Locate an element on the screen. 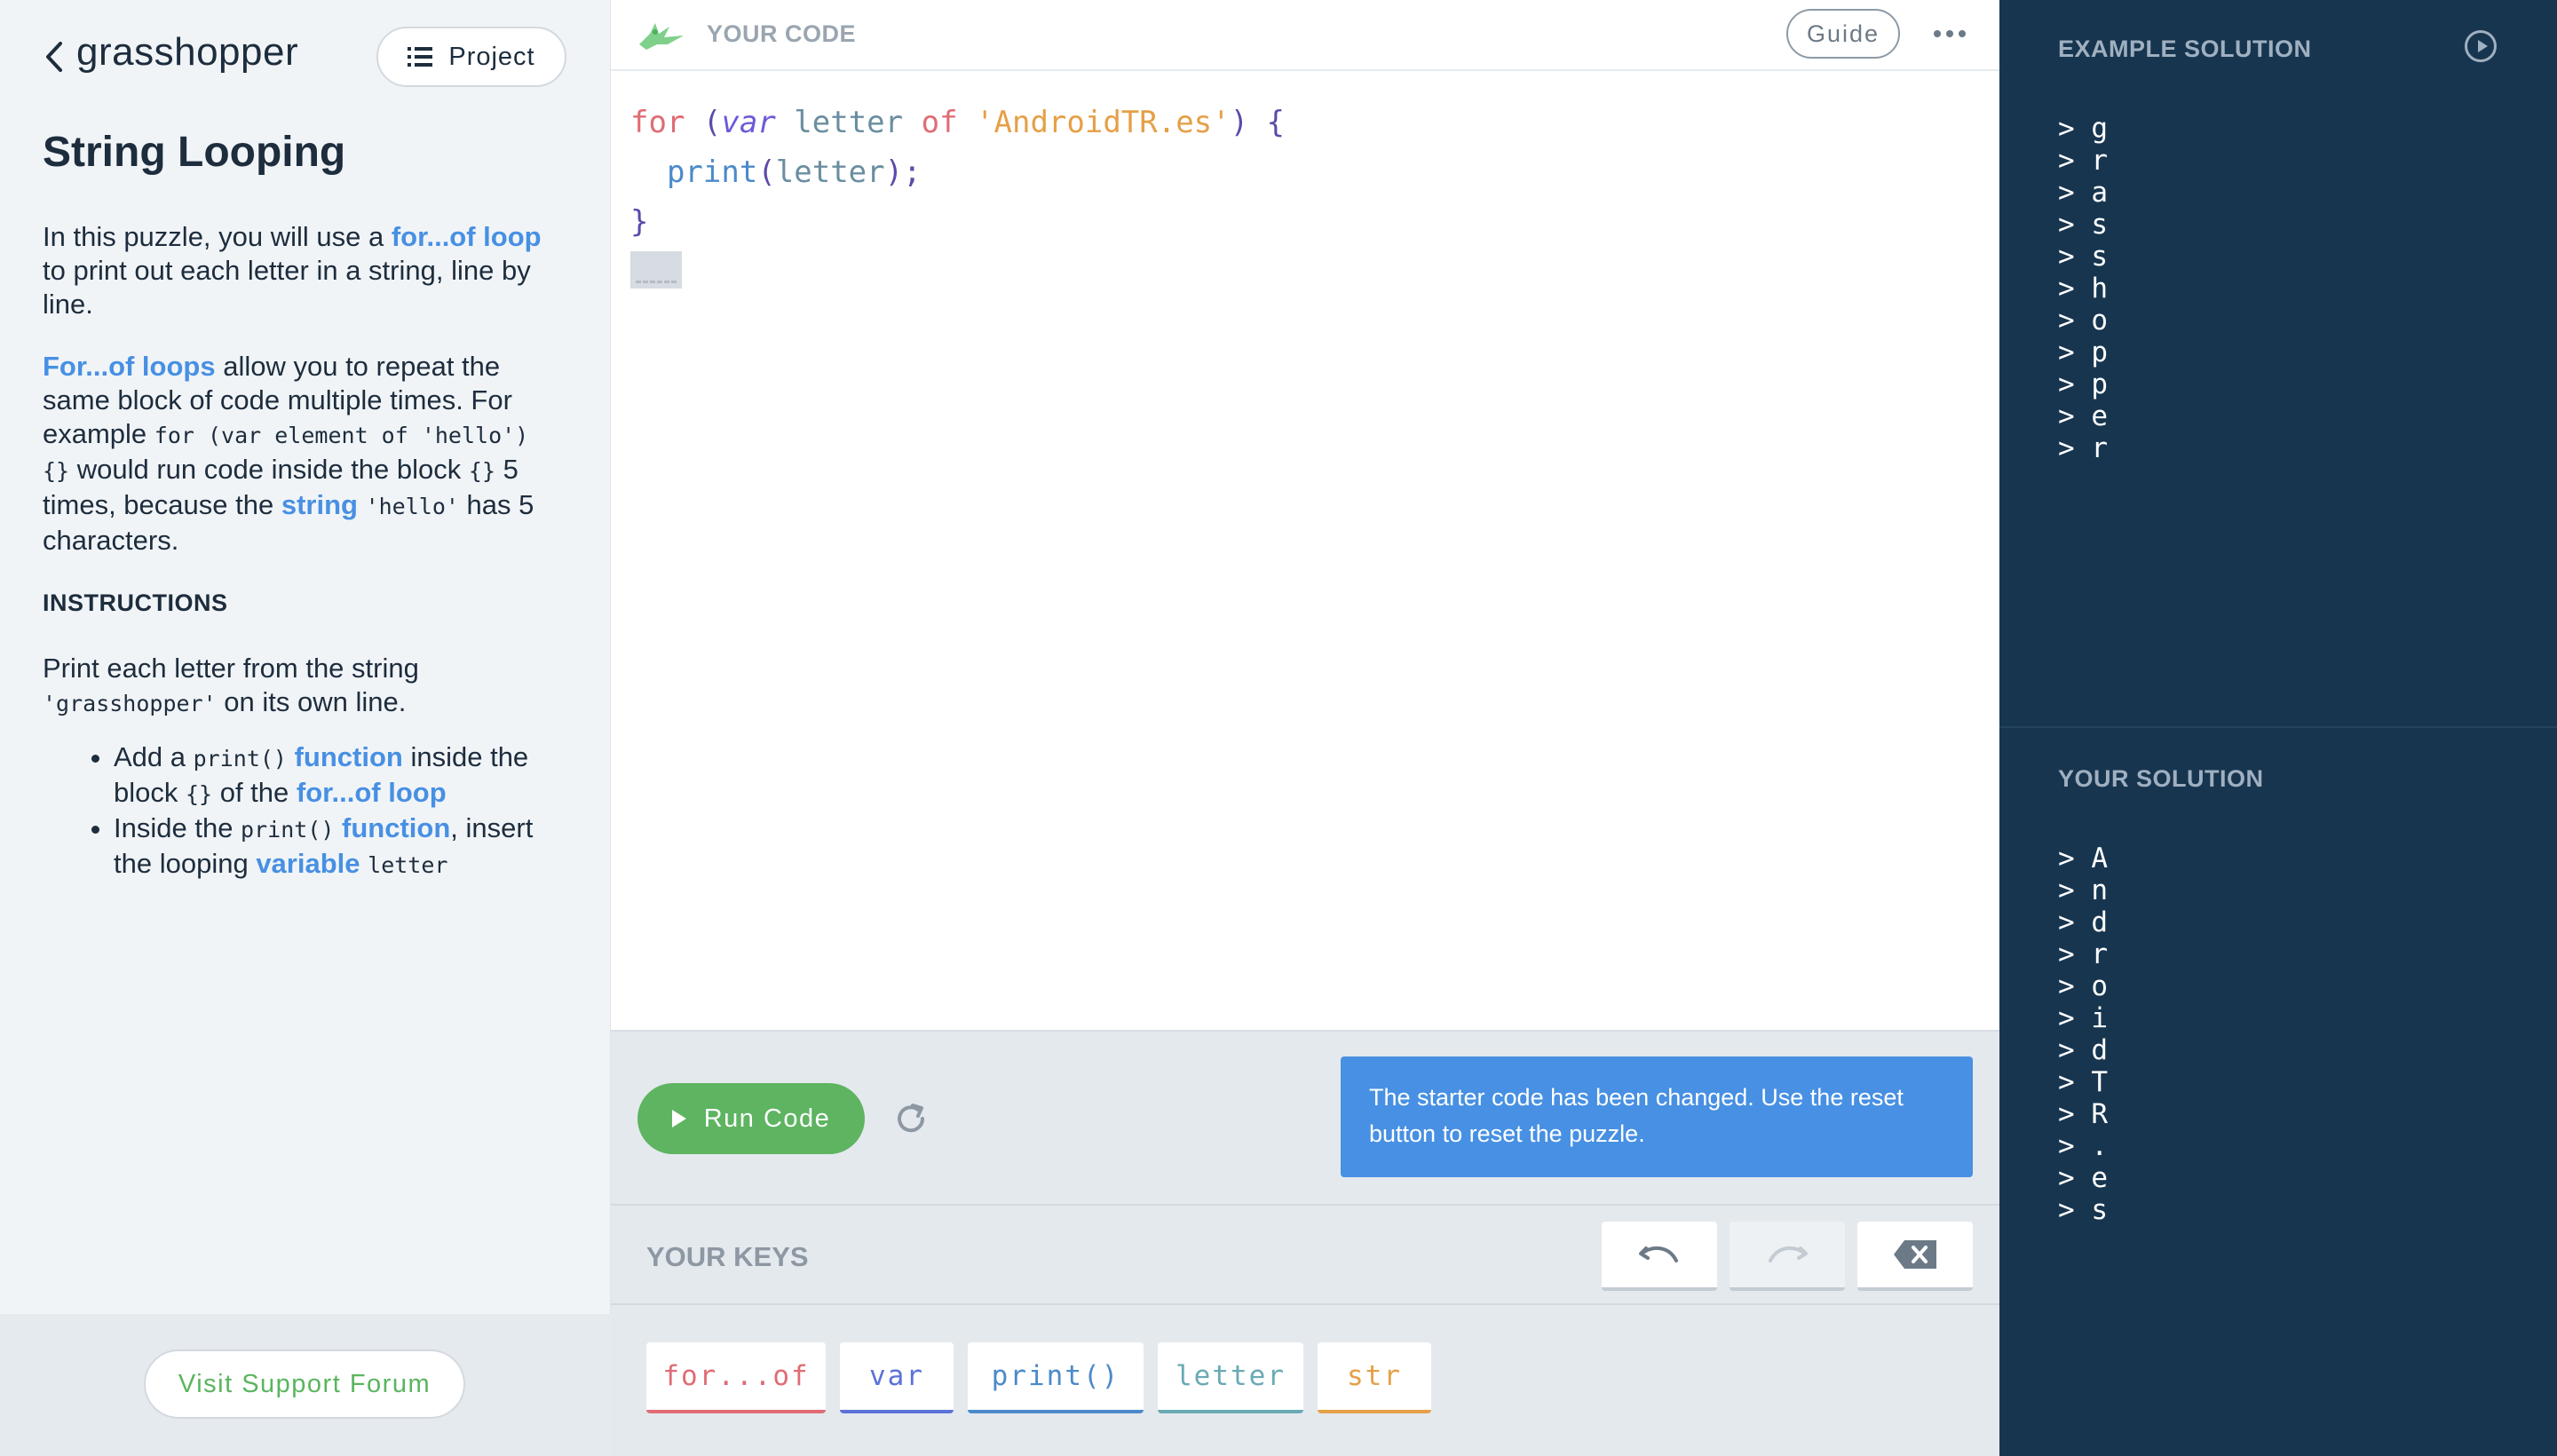 The image size is (2557, 1456). key-var: var is located at coordinates (897, 1377).